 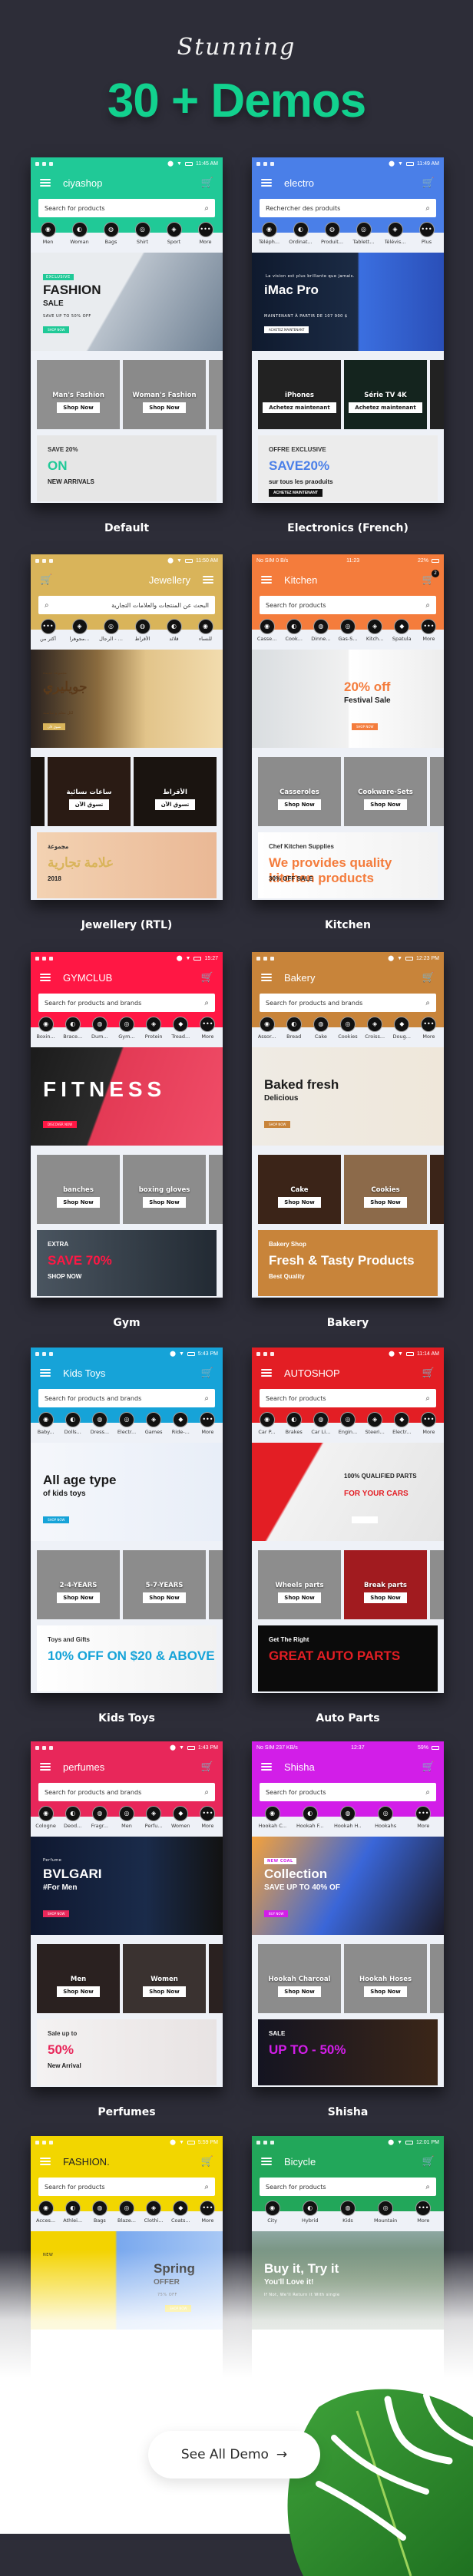 I want to click on promo-banner: Toys and Gifts 10% OFF ON $20 & ABOVE, so click(x=127, y=1658).